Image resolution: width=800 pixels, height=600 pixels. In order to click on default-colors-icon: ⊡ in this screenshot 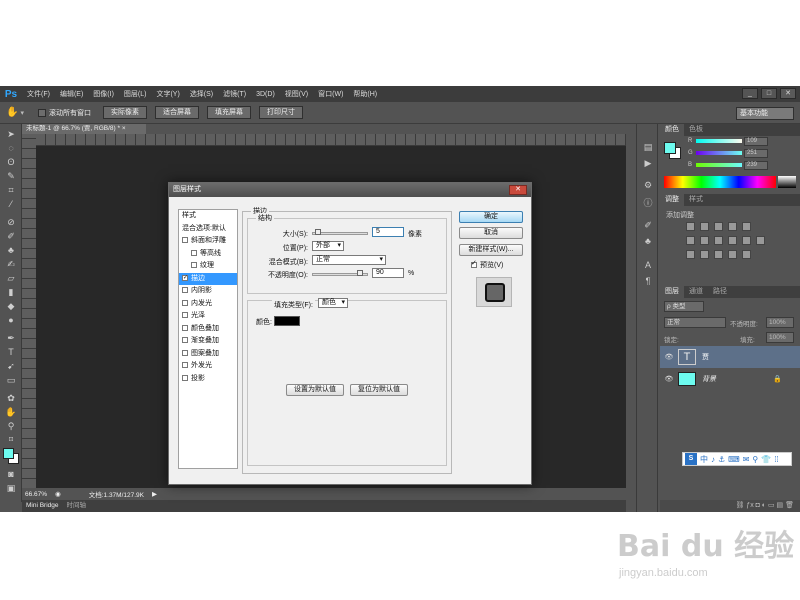, I will do `click(11, 440)`.